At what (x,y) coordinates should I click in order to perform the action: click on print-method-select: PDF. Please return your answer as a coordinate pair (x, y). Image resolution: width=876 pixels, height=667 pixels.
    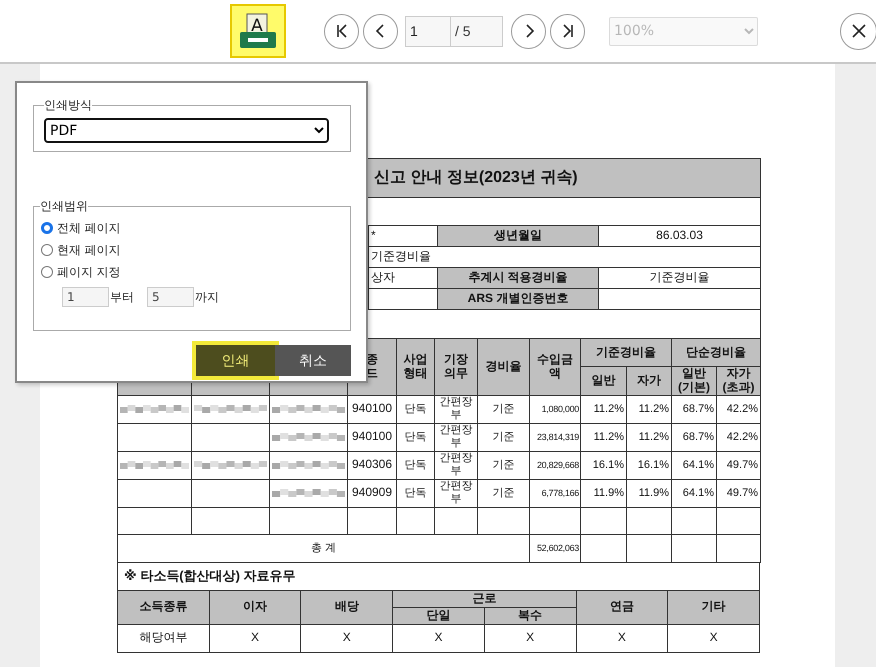
    Looking at the image, I should click on (186, 130).